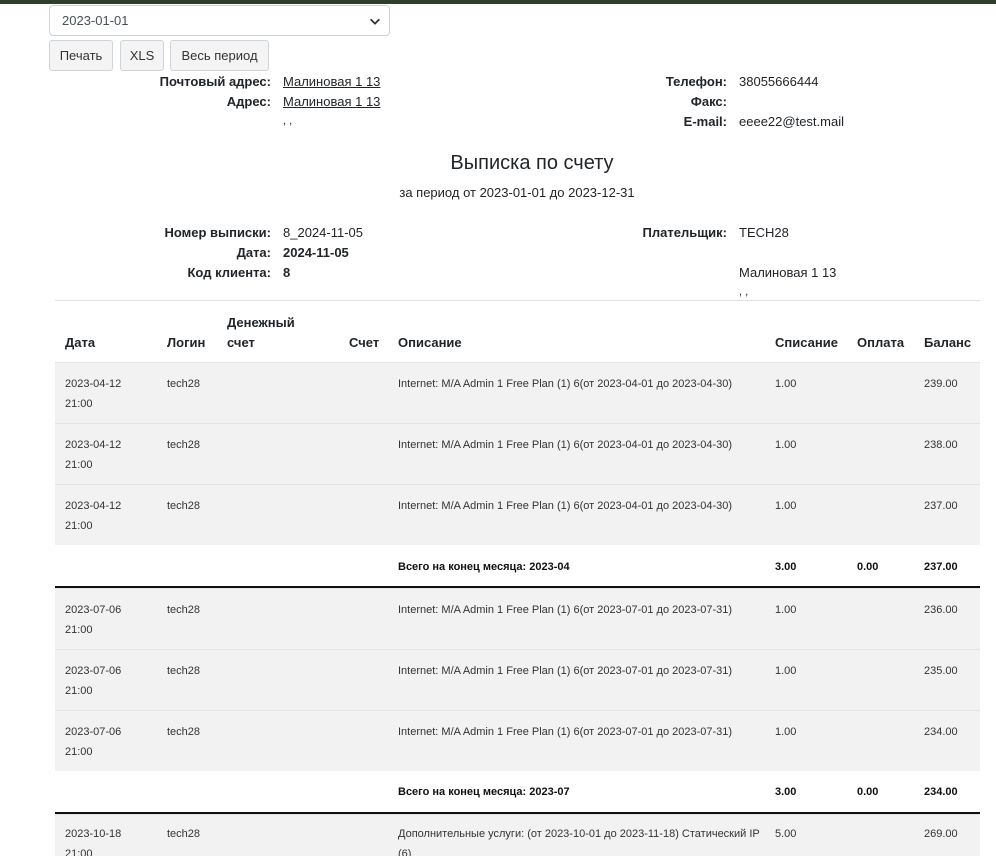  What do you see at coordinates (248, 101) in the screenshot?
I see `address-label: Адрес:` at bounding box center [248, 101].